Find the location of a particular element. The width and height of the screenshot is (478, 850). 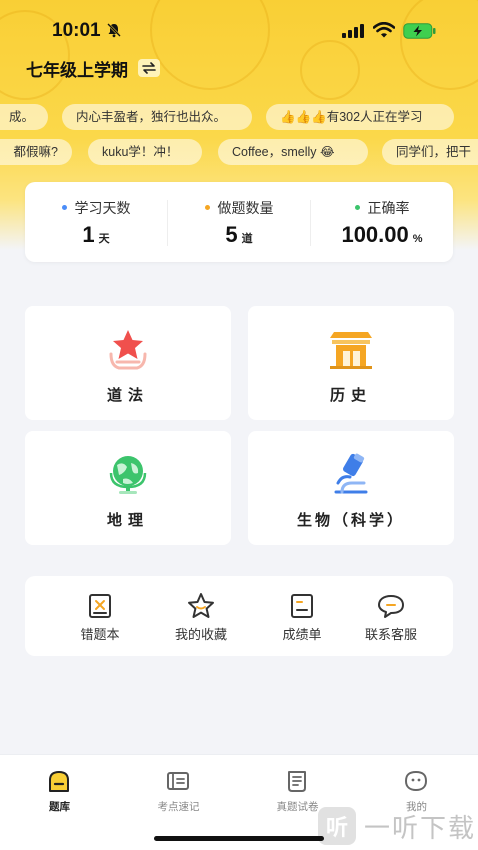

stat-value: 100.00 is located at coordinates (375, 234).